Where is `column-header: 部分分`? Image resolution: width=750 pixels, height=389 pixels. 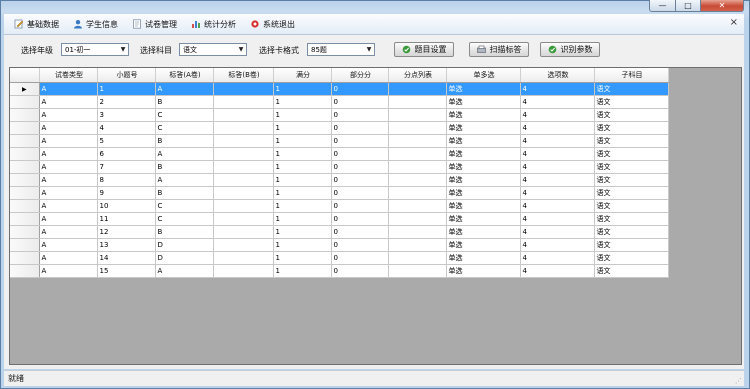 column-header: 部分分 is located at coordinates (360, 75).